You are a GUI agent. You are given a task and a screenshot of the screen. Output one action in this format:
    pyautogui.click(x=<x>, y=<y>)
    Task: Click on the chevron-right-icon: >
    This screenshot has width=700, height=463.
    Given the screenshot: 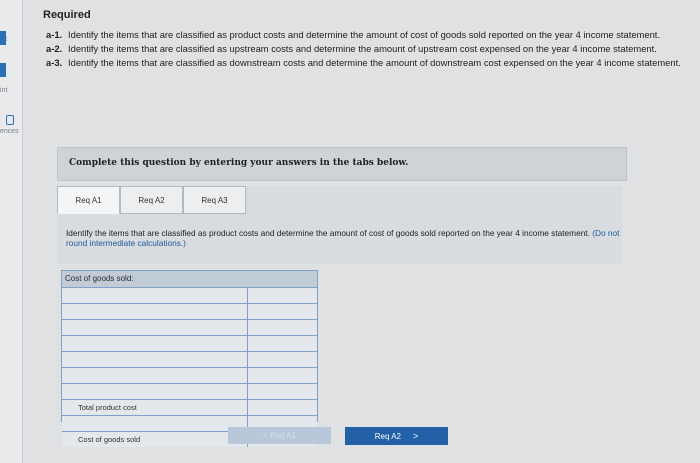 What is the action you would take?
    pyautogui.click(x=415, y=436)
    